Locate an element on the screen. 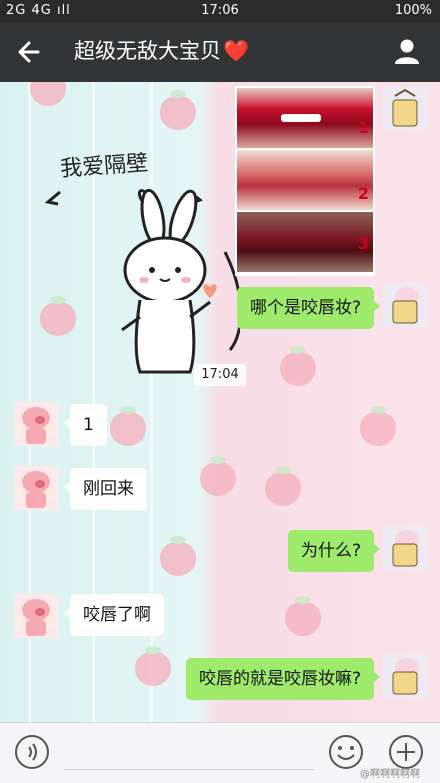 The width and height of the screenshot is (440, 783). message-bubble-sent: 为什么? is located at coordinates (334, 551).